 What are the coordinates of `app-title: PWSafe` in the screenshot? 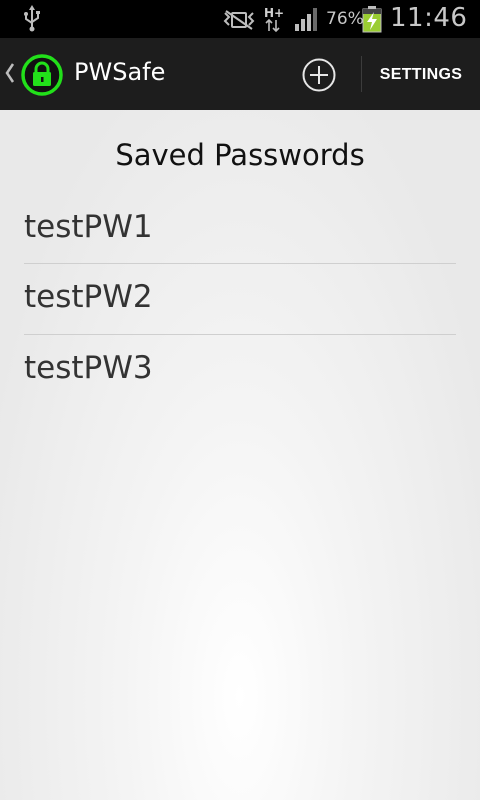 It's located at (120, 72).